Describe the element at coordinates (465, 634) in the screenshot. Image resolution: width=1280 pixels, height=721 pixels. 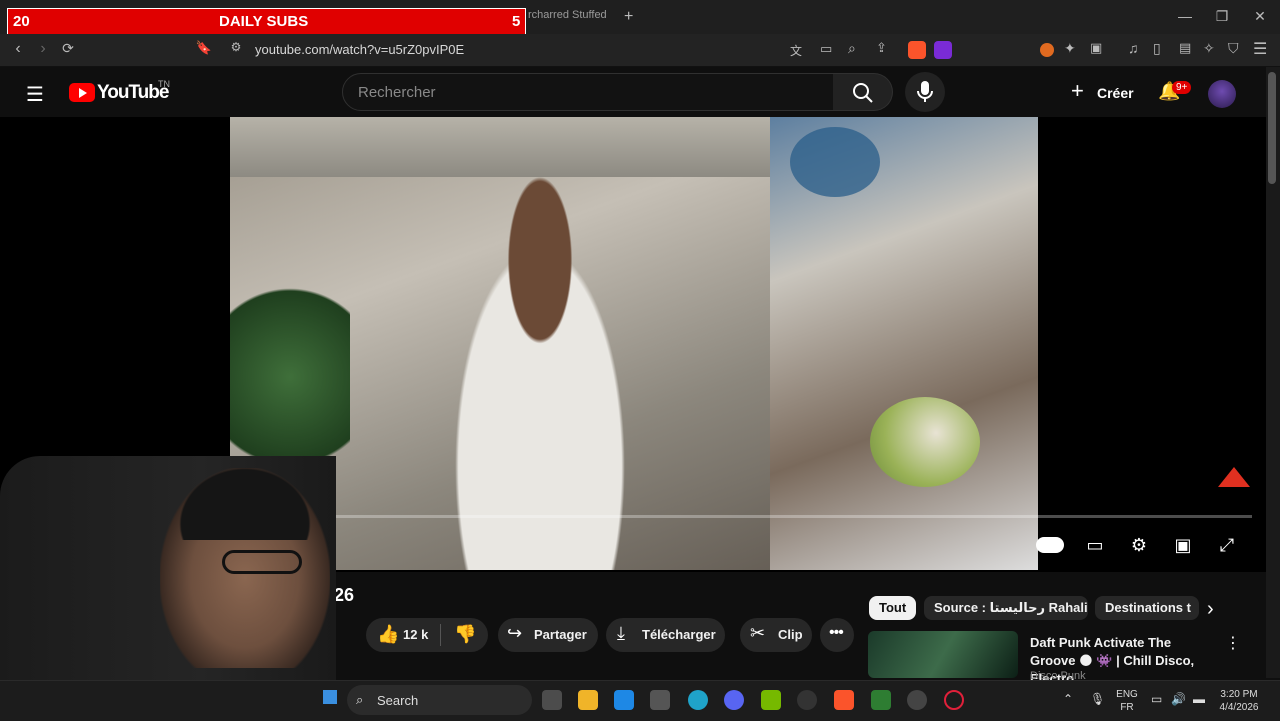
I see `dislike-icon: 👎` at that location.